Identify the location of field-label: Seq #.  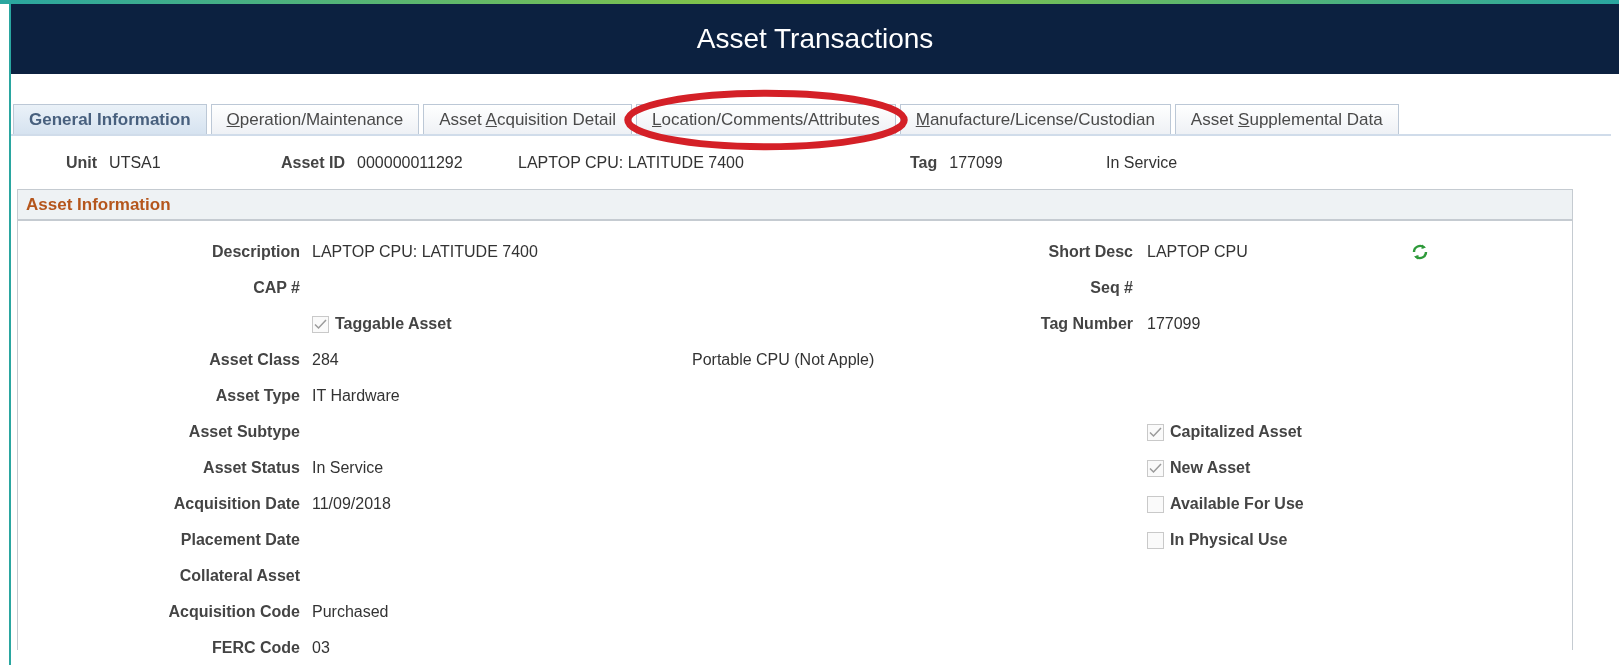
(1111, 288).